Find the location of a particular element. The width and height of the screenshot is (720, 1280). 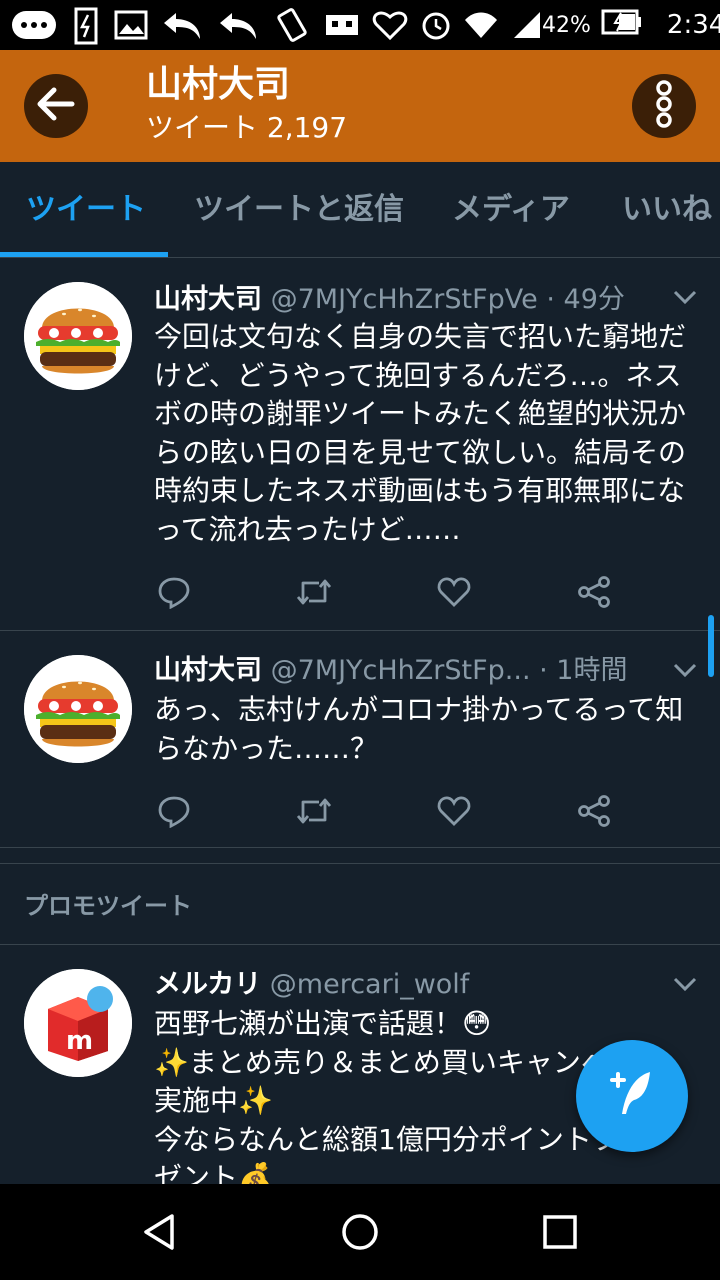

tab-likes: いいね is located at coordinates (667, 209).